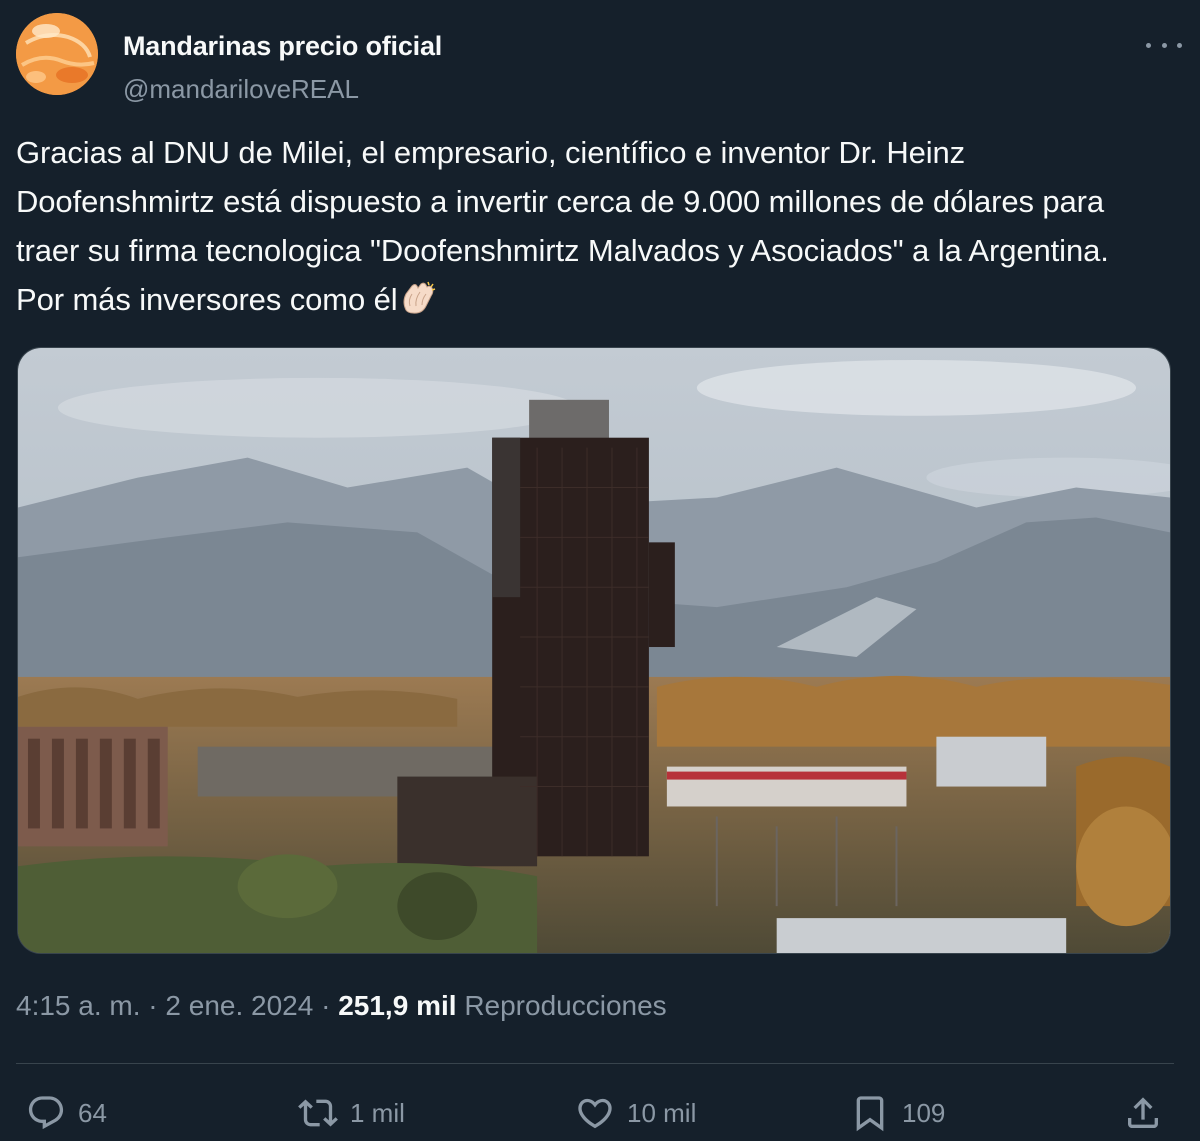 The image size is (1200, 1141). Describe the element at coordinates (1143, 1112) in the screenshot. I see `share-icon` at that location.